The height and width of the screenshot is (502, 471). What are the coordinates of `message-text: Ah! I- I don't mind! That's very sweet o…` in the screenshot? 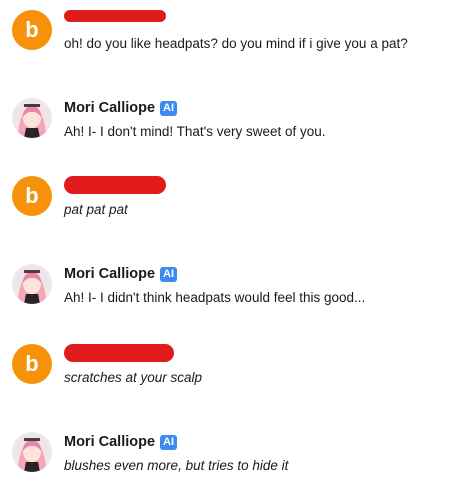 It's located at (195, 131).